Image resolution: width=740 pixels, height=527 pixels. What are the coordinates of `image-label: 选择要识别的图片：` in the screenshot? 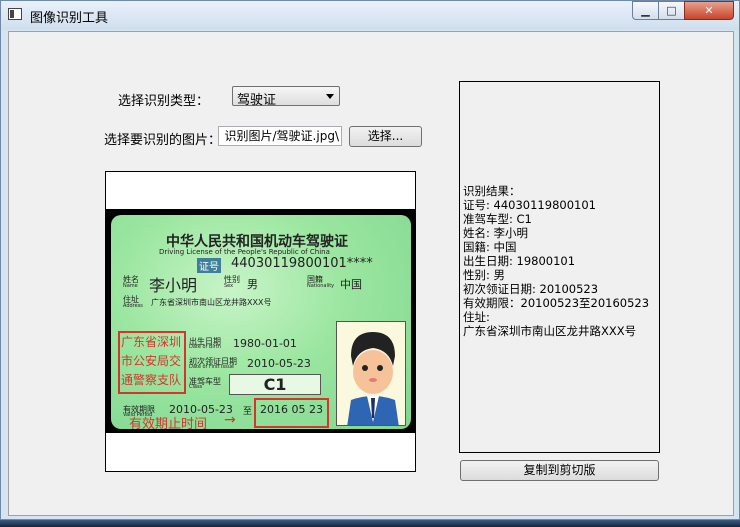 It's located at (163, 140).